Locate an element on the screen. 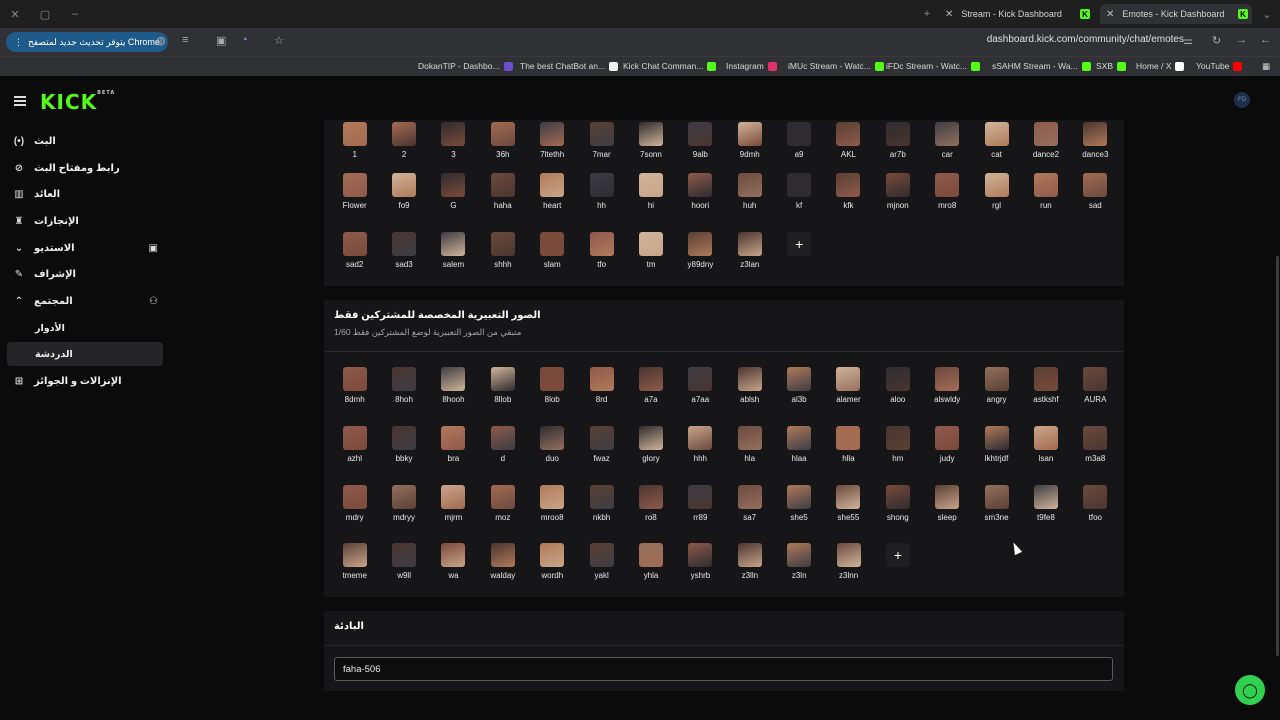 This screenshot has height=720, width=1280. emote-item: mdry is located at coordinates (354, 503).